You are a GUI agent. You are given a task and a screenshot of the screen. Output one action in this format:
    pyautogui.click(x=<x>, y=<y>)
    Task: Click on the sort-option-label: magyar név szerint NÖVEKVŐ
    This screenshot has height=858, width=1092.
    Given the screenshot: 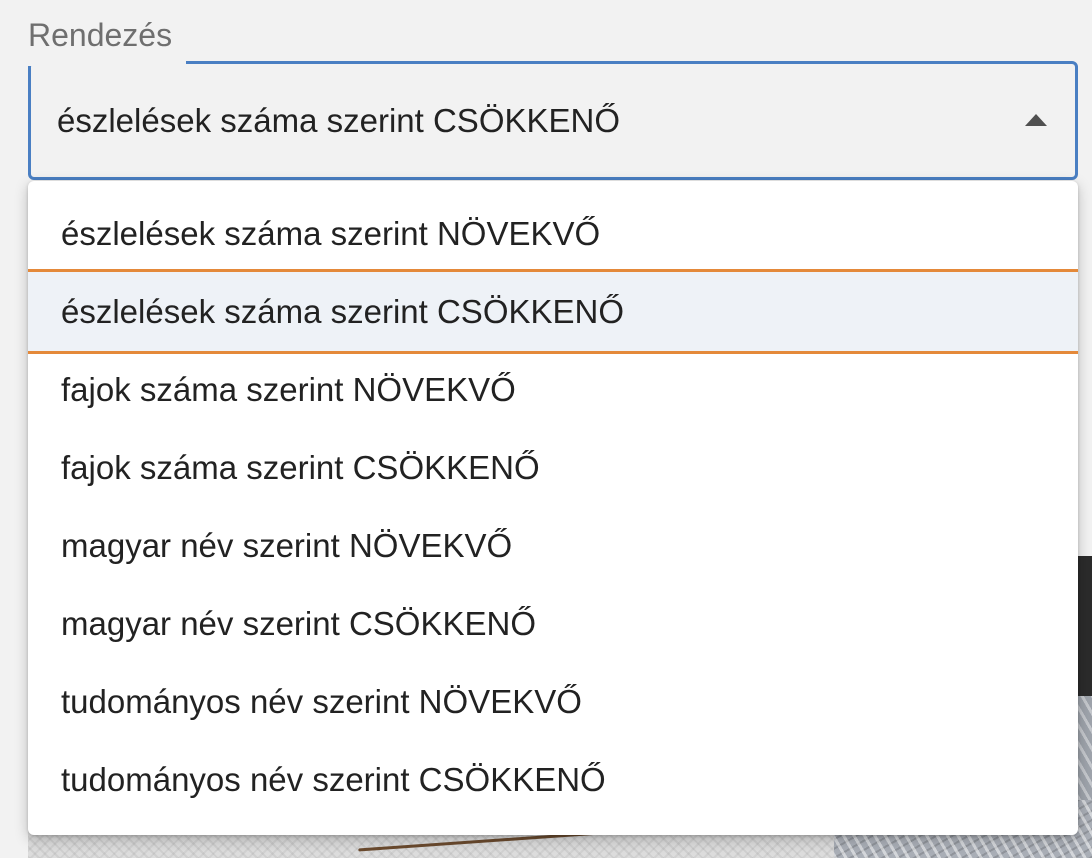 What is the action you would take?
    pyautogui.click(x=287, y=545)
    